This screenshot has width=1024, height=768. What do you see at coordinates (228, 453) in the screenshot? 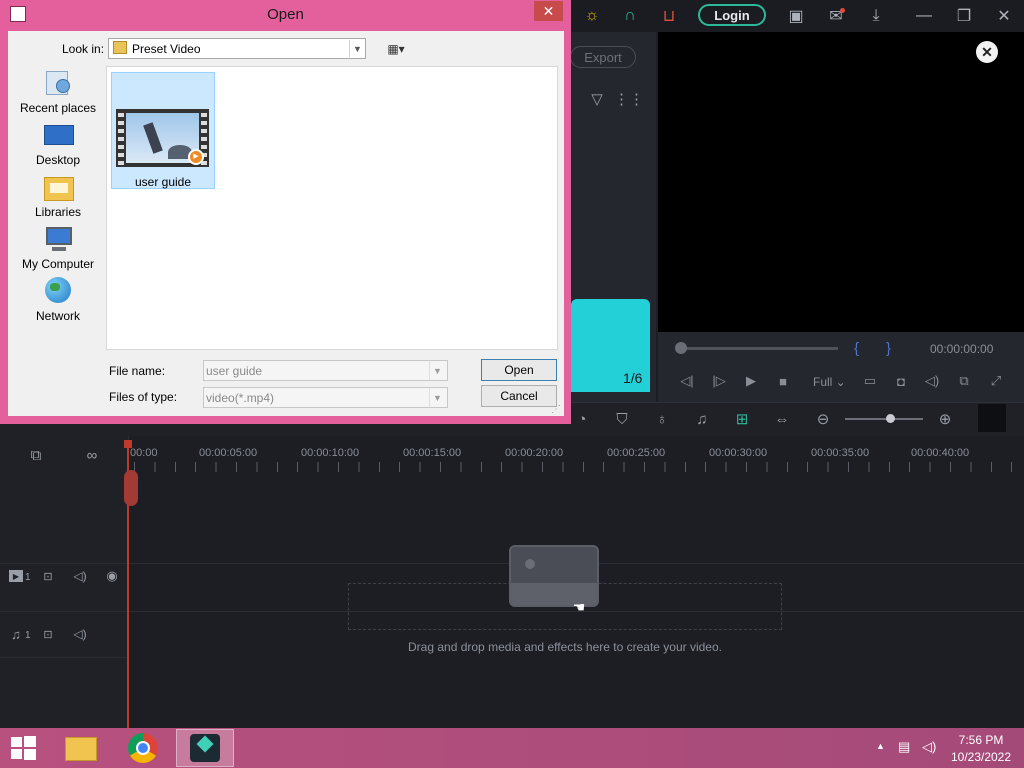
I see `tick-label: 00:00:05:00` at bounding box center [228, 453].